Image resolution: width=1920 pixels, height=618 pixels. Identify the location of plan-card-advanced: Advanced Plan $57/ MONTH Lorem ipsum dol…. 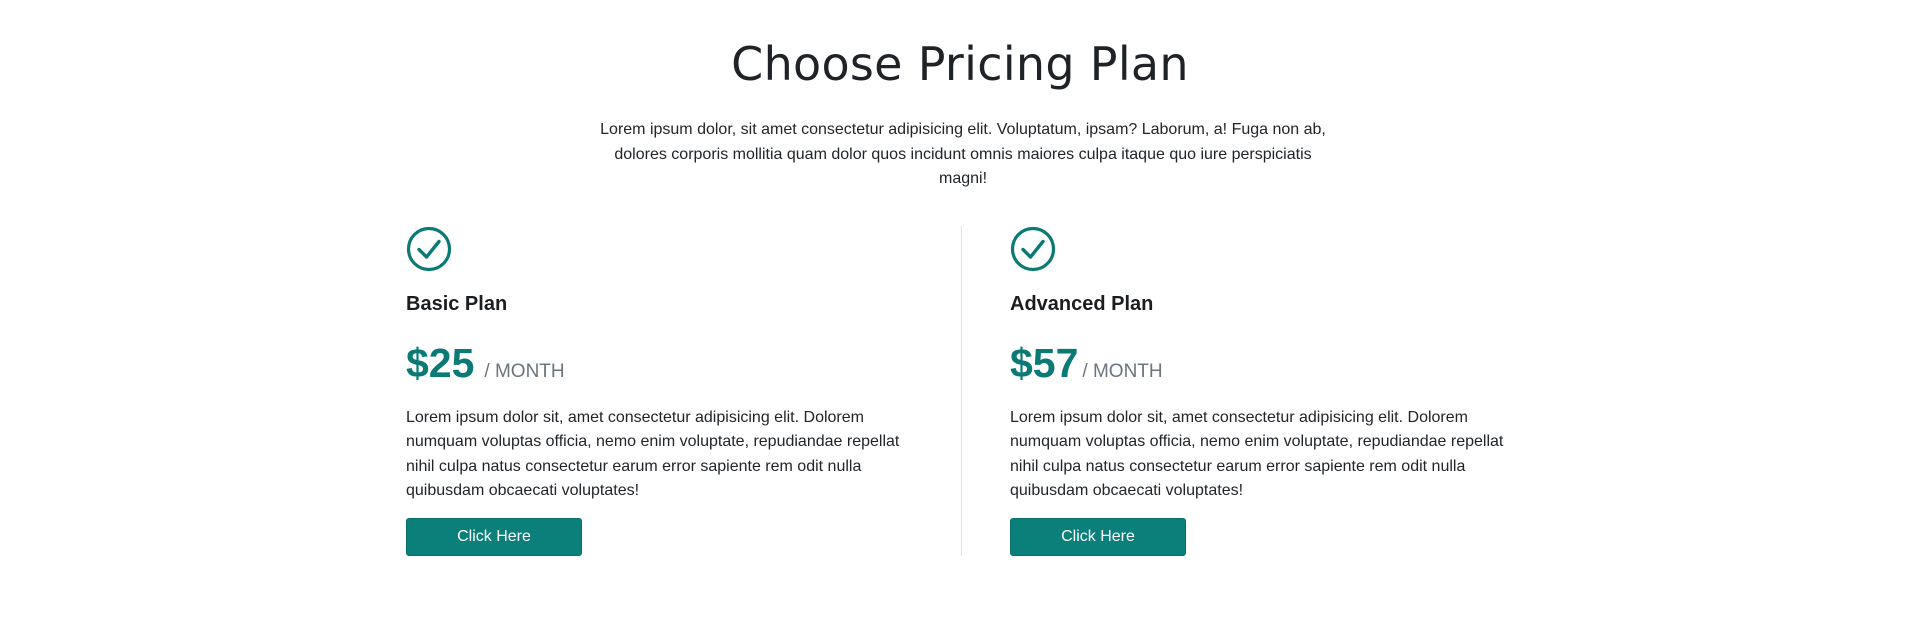
(1265, 391).